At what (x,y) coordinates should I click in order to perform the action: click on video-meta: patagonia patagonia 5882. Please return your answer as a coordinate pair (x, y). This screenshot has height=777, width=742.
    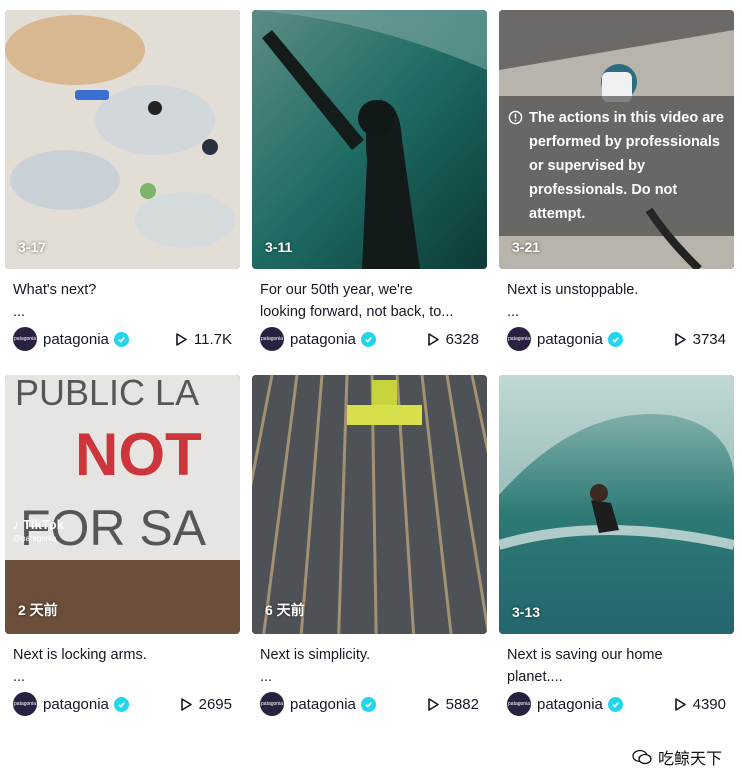
    Looking at the image, I should click on (369, 704).